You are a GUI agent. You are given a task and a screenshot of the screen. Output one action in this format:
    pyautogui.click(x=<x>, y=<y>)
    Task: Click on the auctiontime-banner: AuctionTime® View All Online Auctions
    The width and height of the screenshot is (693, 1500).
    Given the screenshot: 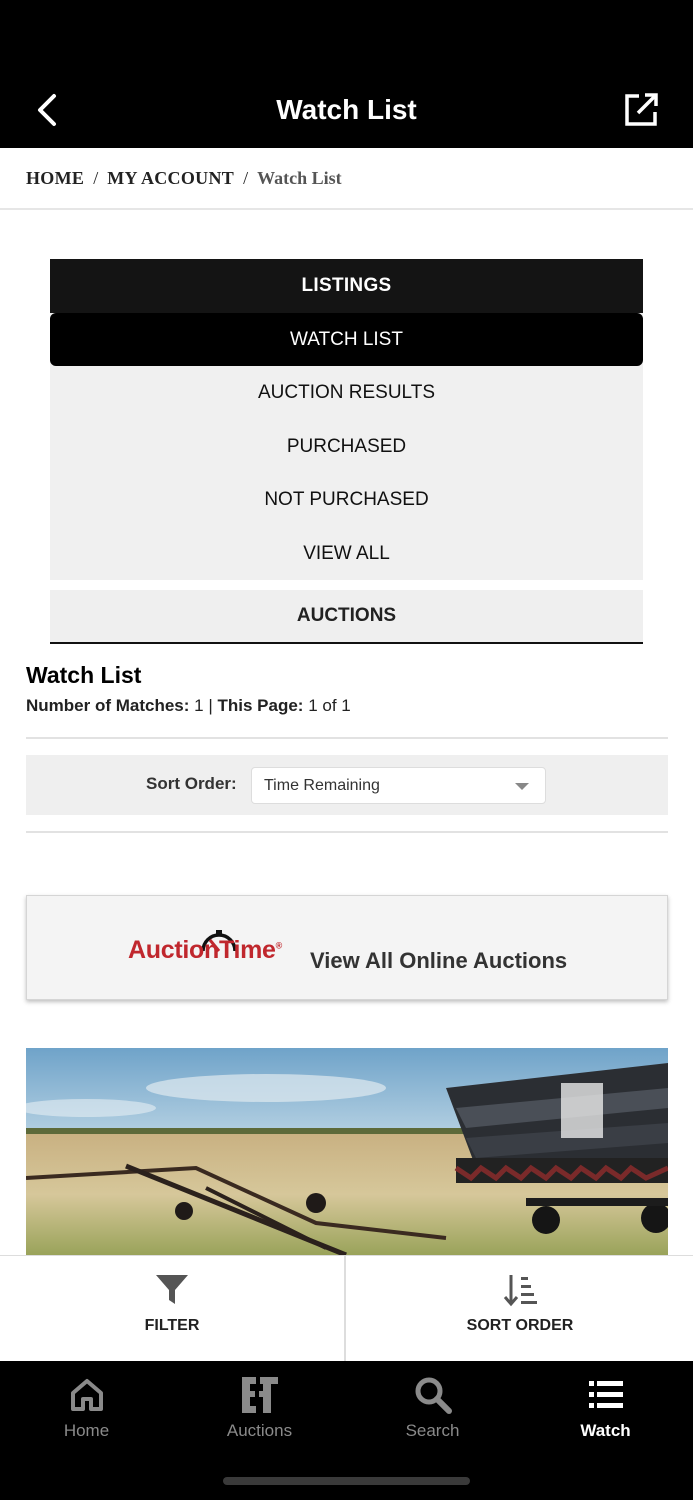 What is the action you would take?
    pyautogui.click(x=347, y=947)
    